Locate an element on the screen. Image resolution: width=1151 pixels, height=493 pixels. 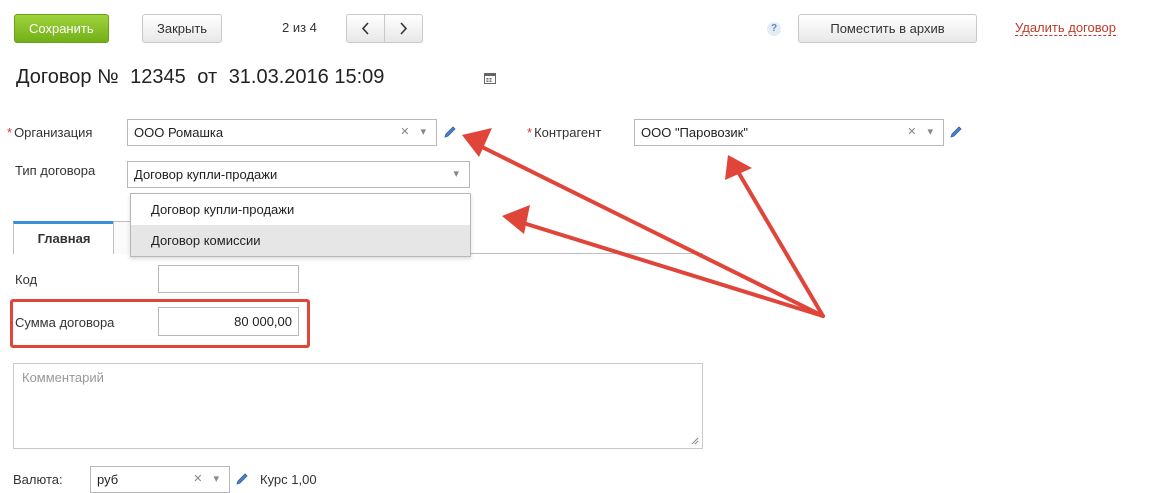
counterparty-select: ООО "Паровозик" ✕ ▾ is located at coordinates (789, 132).